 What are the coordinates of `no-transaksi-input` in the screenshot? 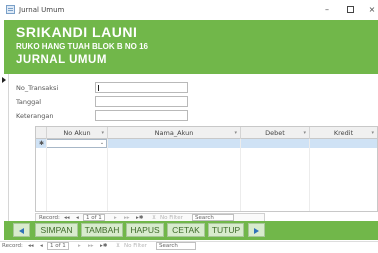 It's located at (141, 87).